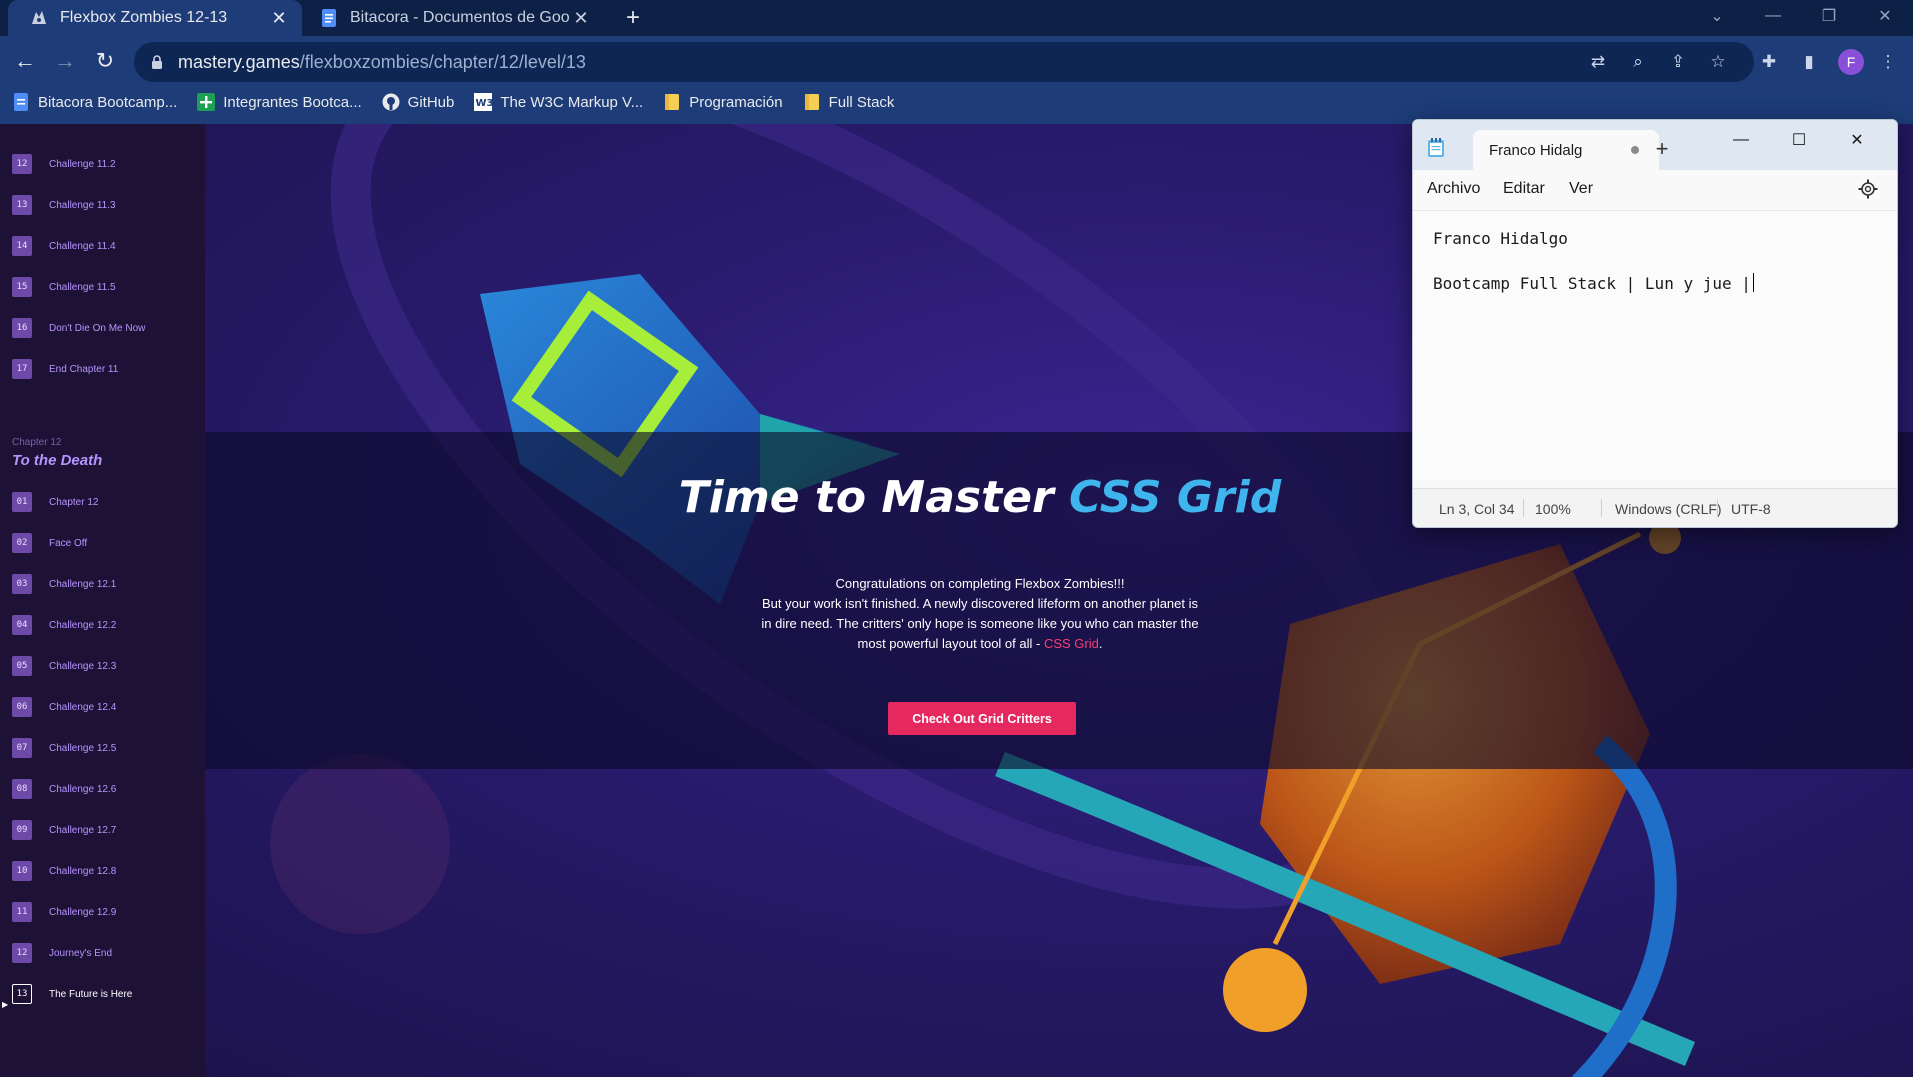 This screenshot has width=1913, height=1077. What do you see at coordinates (22, 369) in the screenshot?
I see `level-number: 17` at bounding box center [22, 369].